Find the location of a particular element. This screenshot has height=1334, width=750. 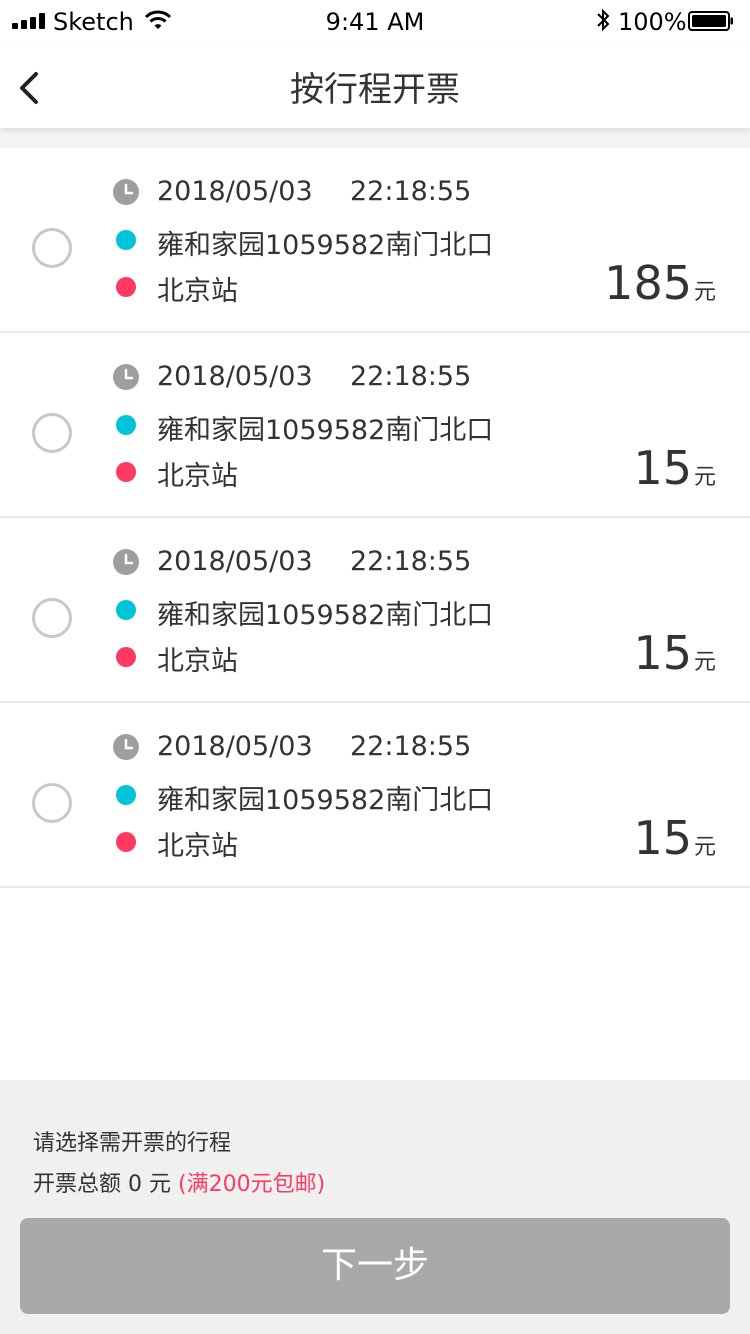

section-divider is located at coordinates (375, 138).